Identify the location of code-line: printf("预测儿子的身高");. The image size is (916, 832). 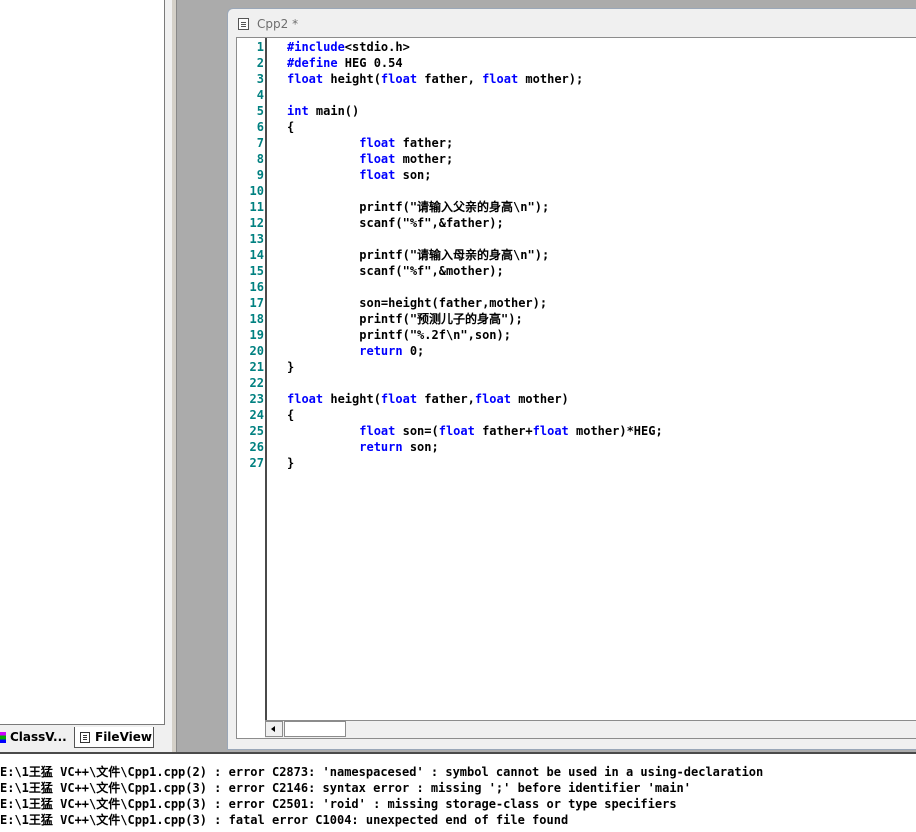
(601, 319).